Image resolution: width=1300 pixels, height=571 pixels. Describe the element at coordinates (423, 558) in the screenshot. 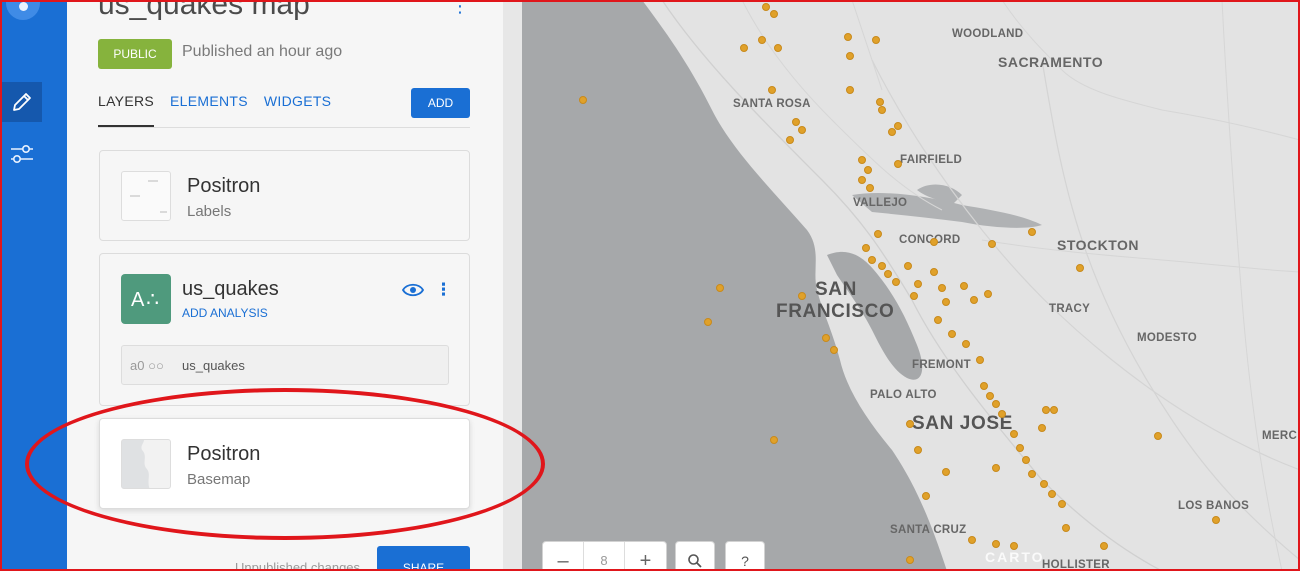

I see `share-button: SHARE` at that location.